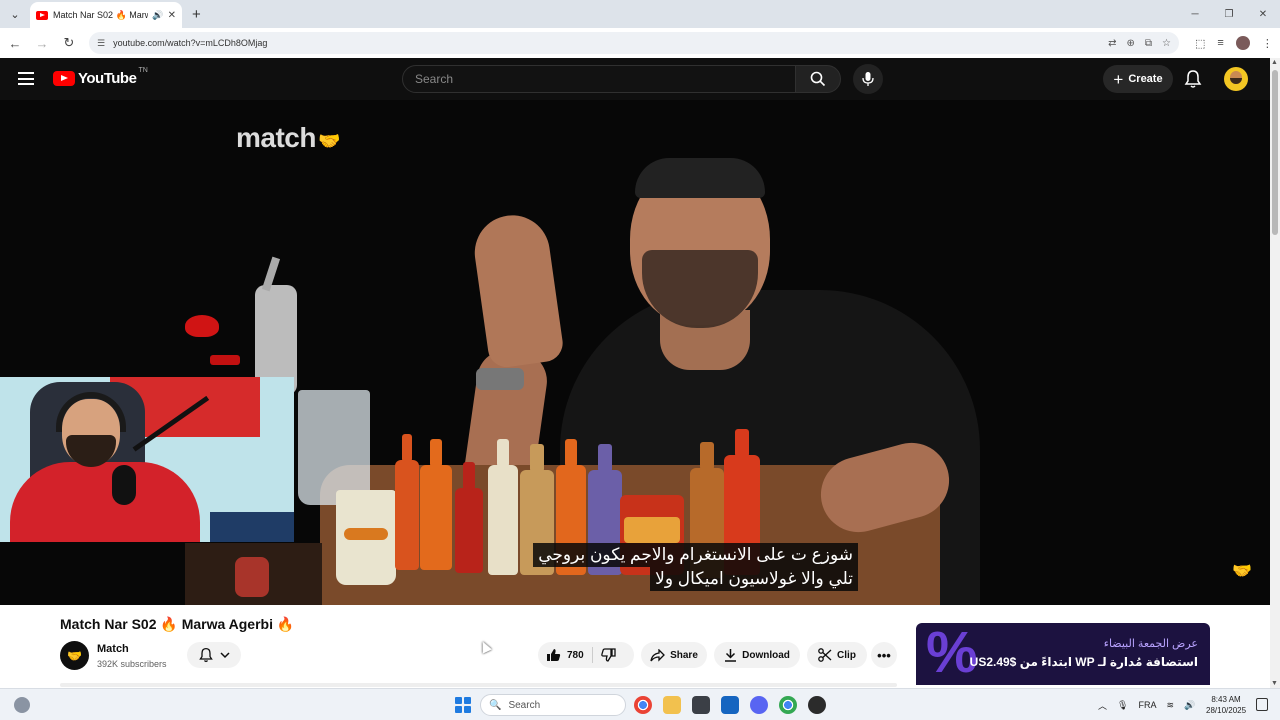 This screenshot has width=1280, height=720. Describe the element at coordinates (253, 574) in the screenshot. I see `video-lower-strip` at that location.